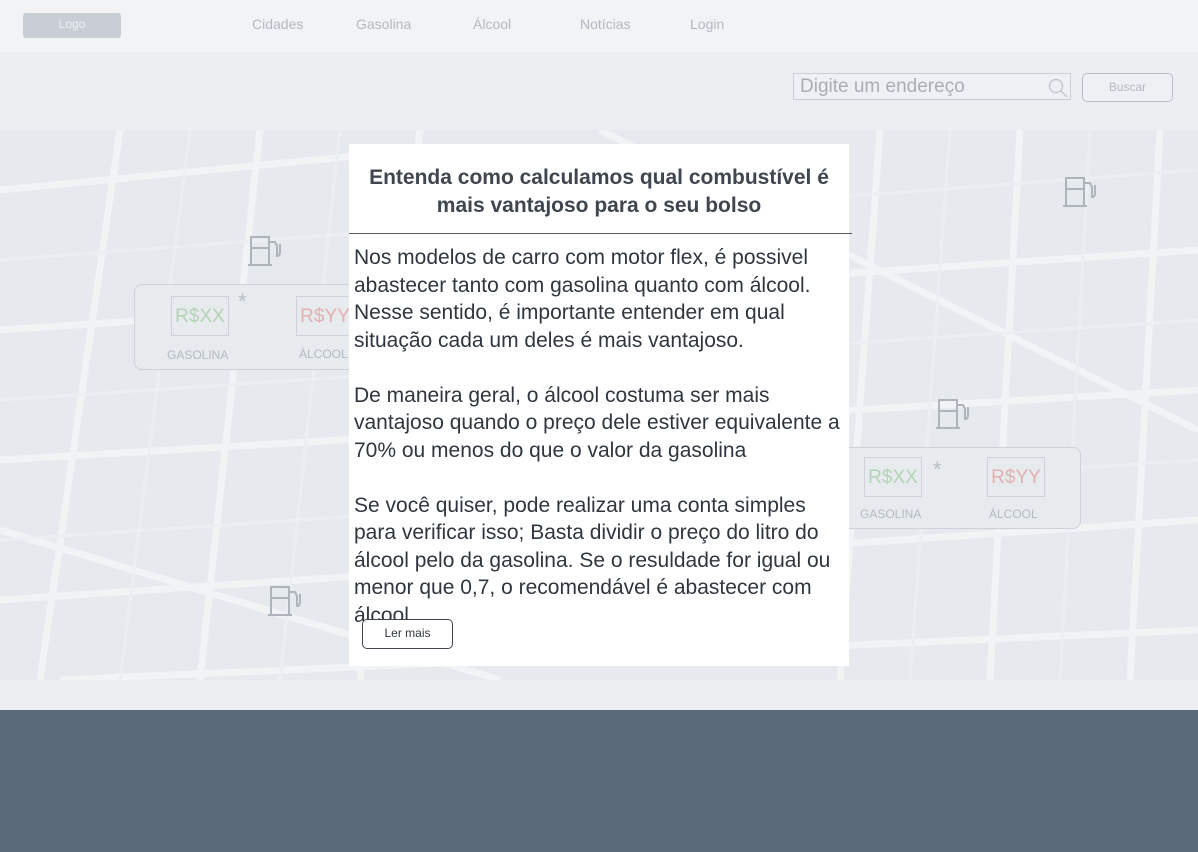  What do you see at coordinates (599, 695) in the screenshot?
I see `map-bottom-strip` at bounding box center [599, 695].